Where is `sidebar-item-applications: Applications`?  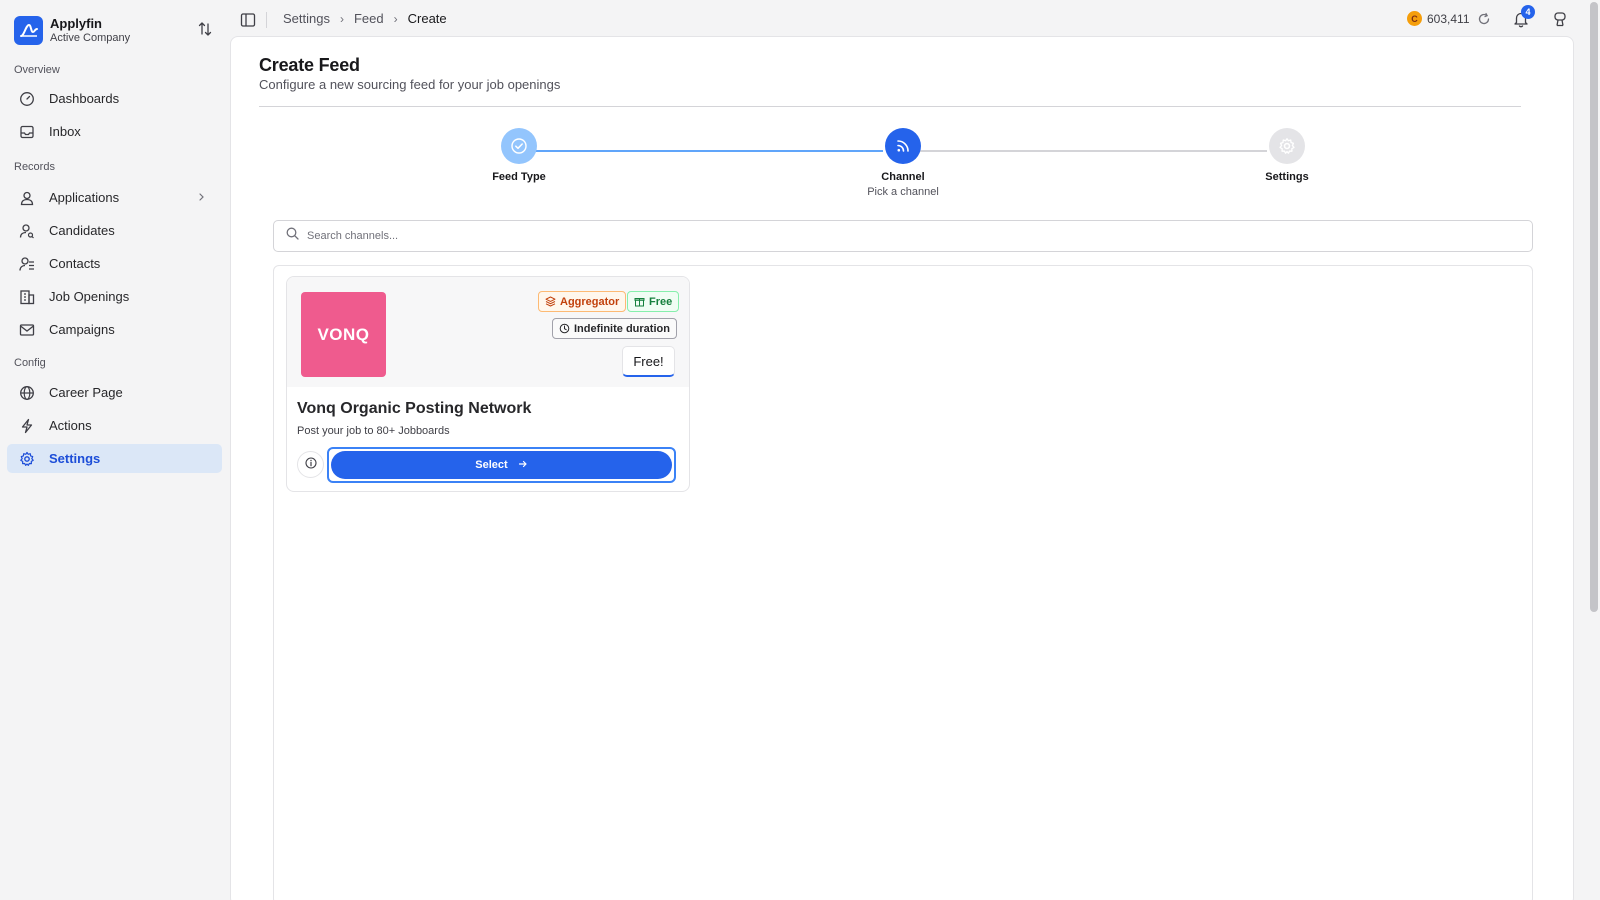 sidebar-item-applications: Applications is located at coordinates (114, 197).